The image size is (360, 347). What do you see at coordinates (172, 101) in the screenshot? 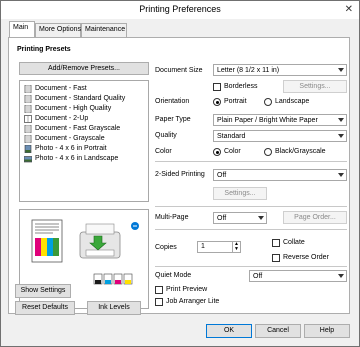
I see `orientation-label: Orientation` at bounding box center [172, 101].